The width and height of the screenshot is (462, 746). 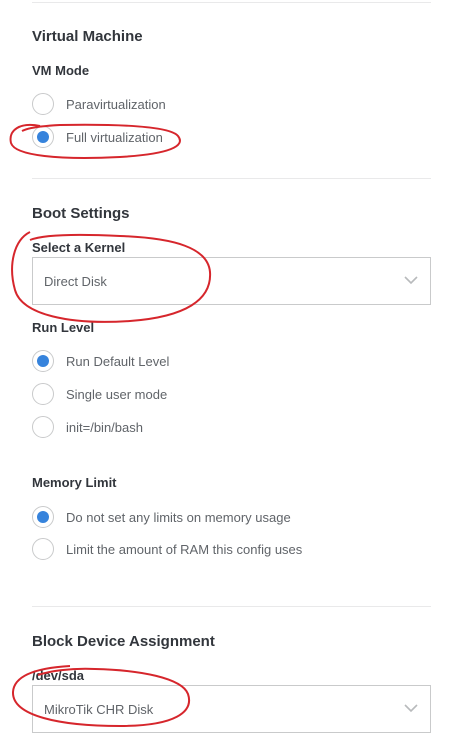 I want to click on kernel-select: Direct Disk, so click(x=231, y=281).